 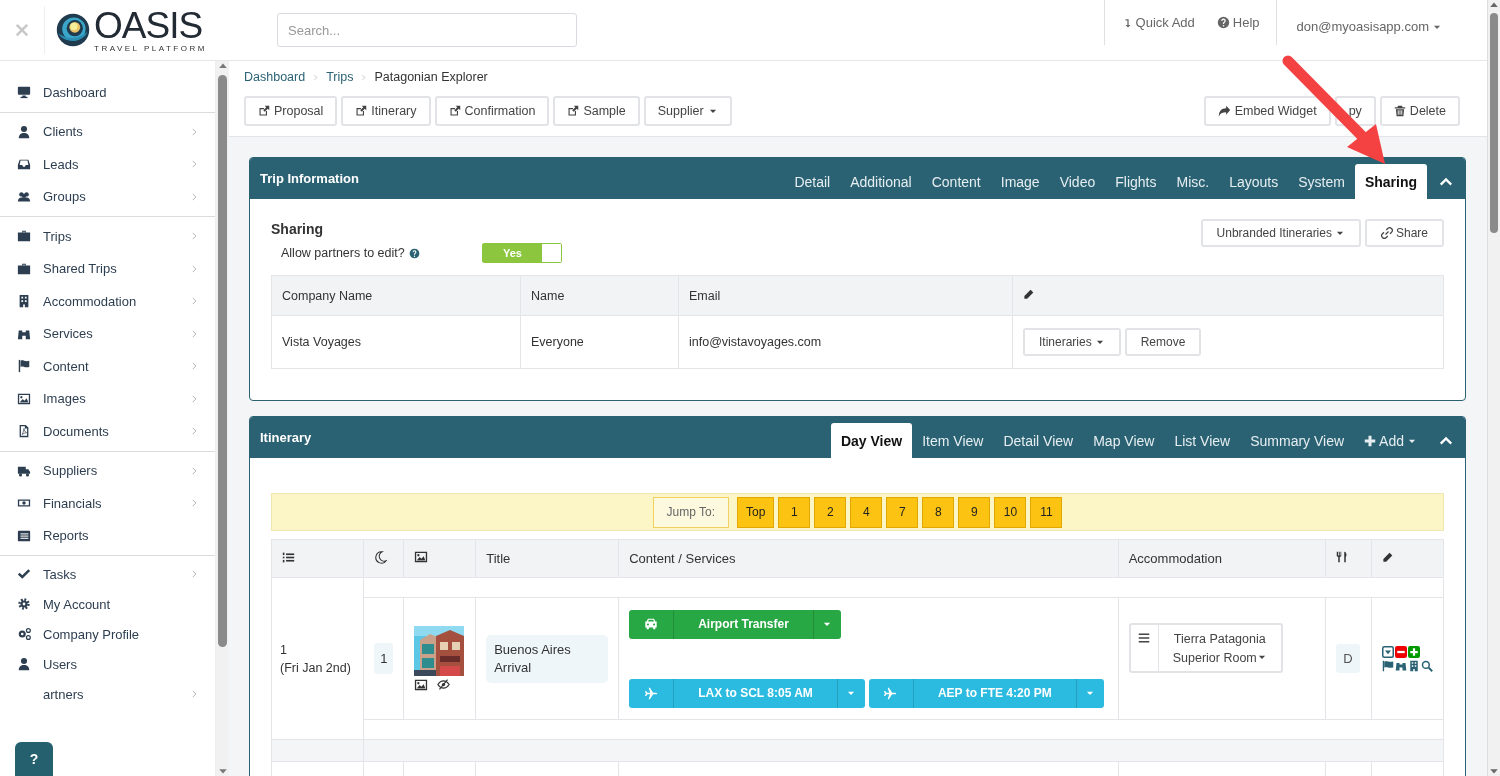 I want to click on close-icon, so click(x=22, y=30).